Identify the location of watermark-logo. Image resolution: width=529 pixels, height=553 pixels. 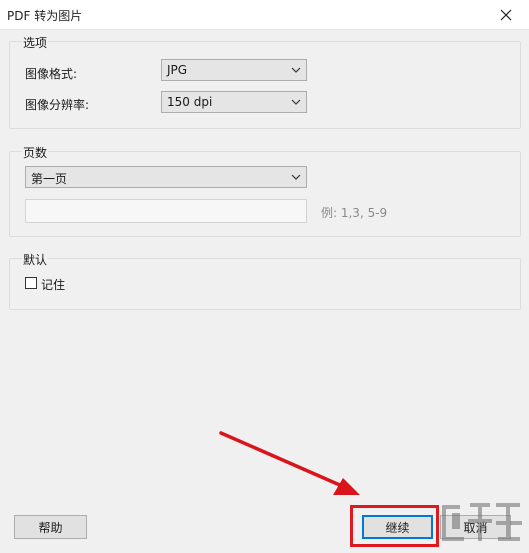
(482, 522).